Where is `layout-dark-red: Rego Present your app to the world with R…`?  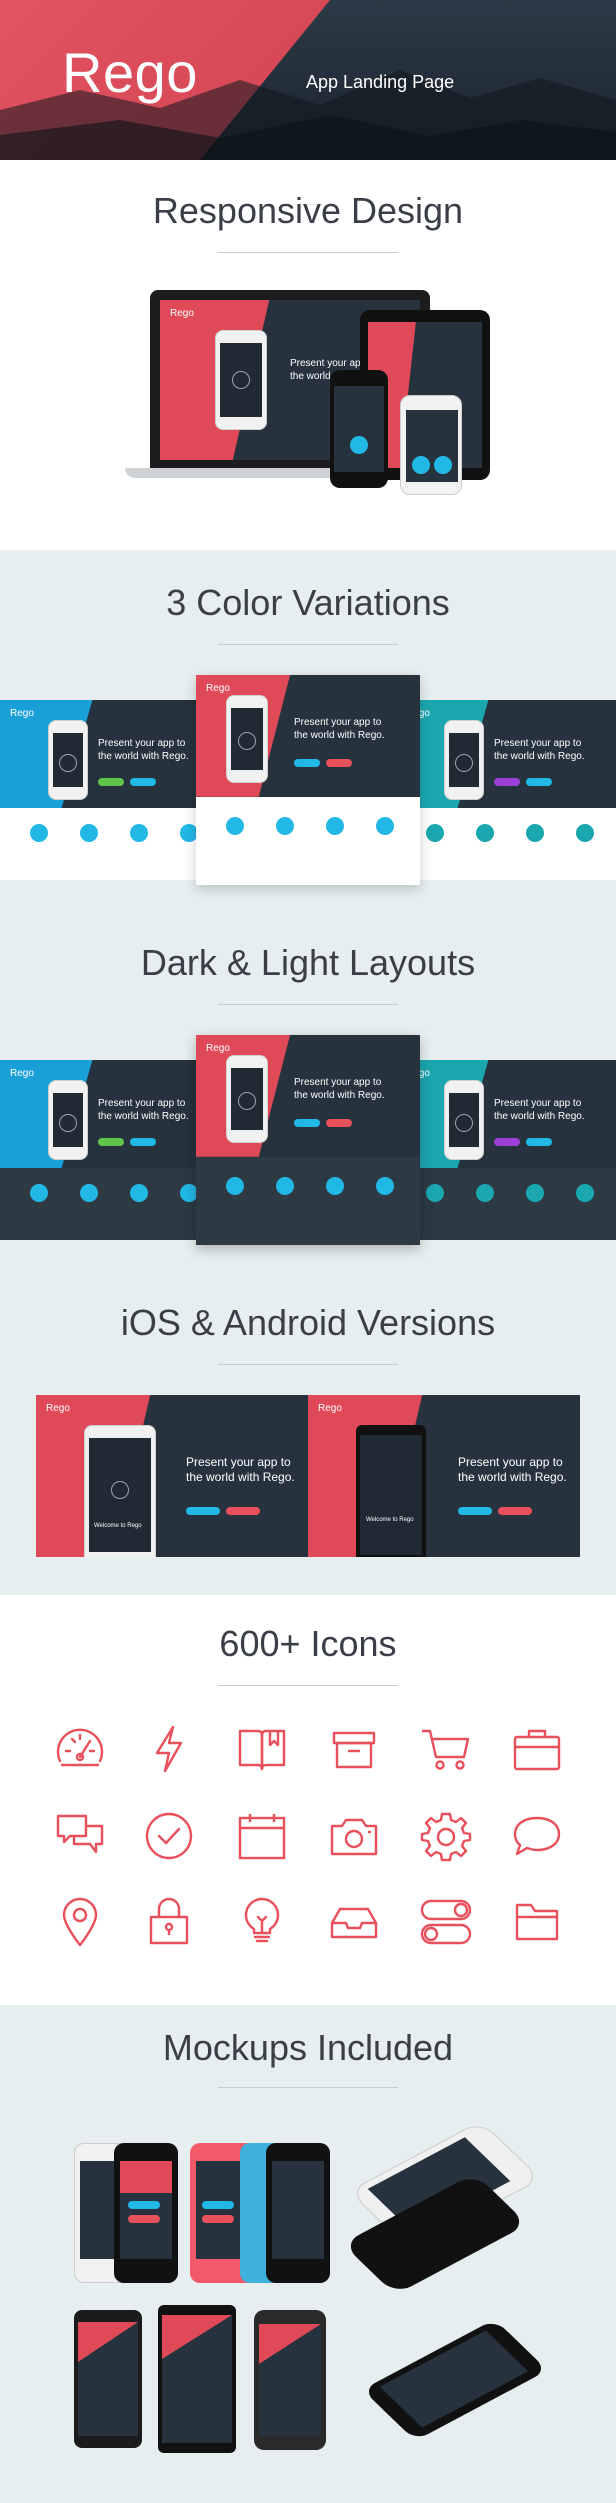 layout-dark-red: Rego Present your app to the world with R… is located at coordinates (308, 1140).